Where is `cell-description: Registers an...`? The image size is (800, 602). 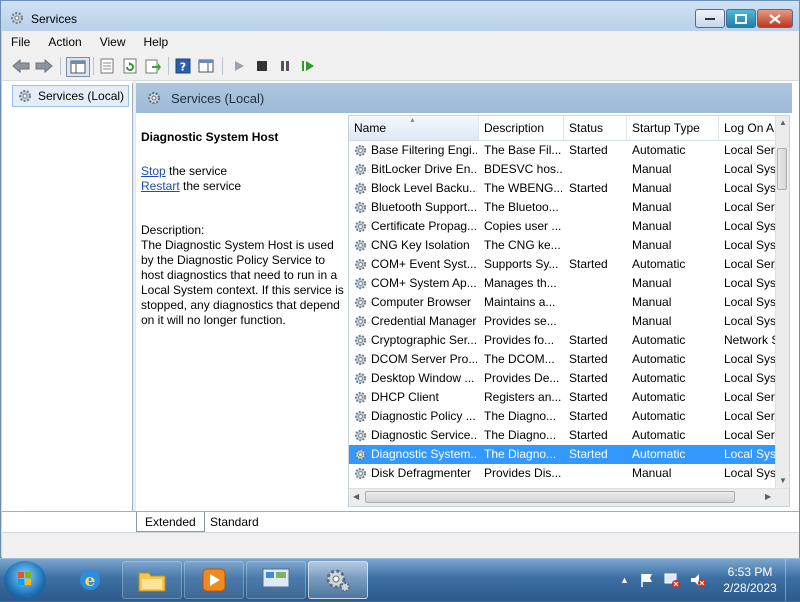
cell-description: Registers an... is located at coordinates (523, 397).